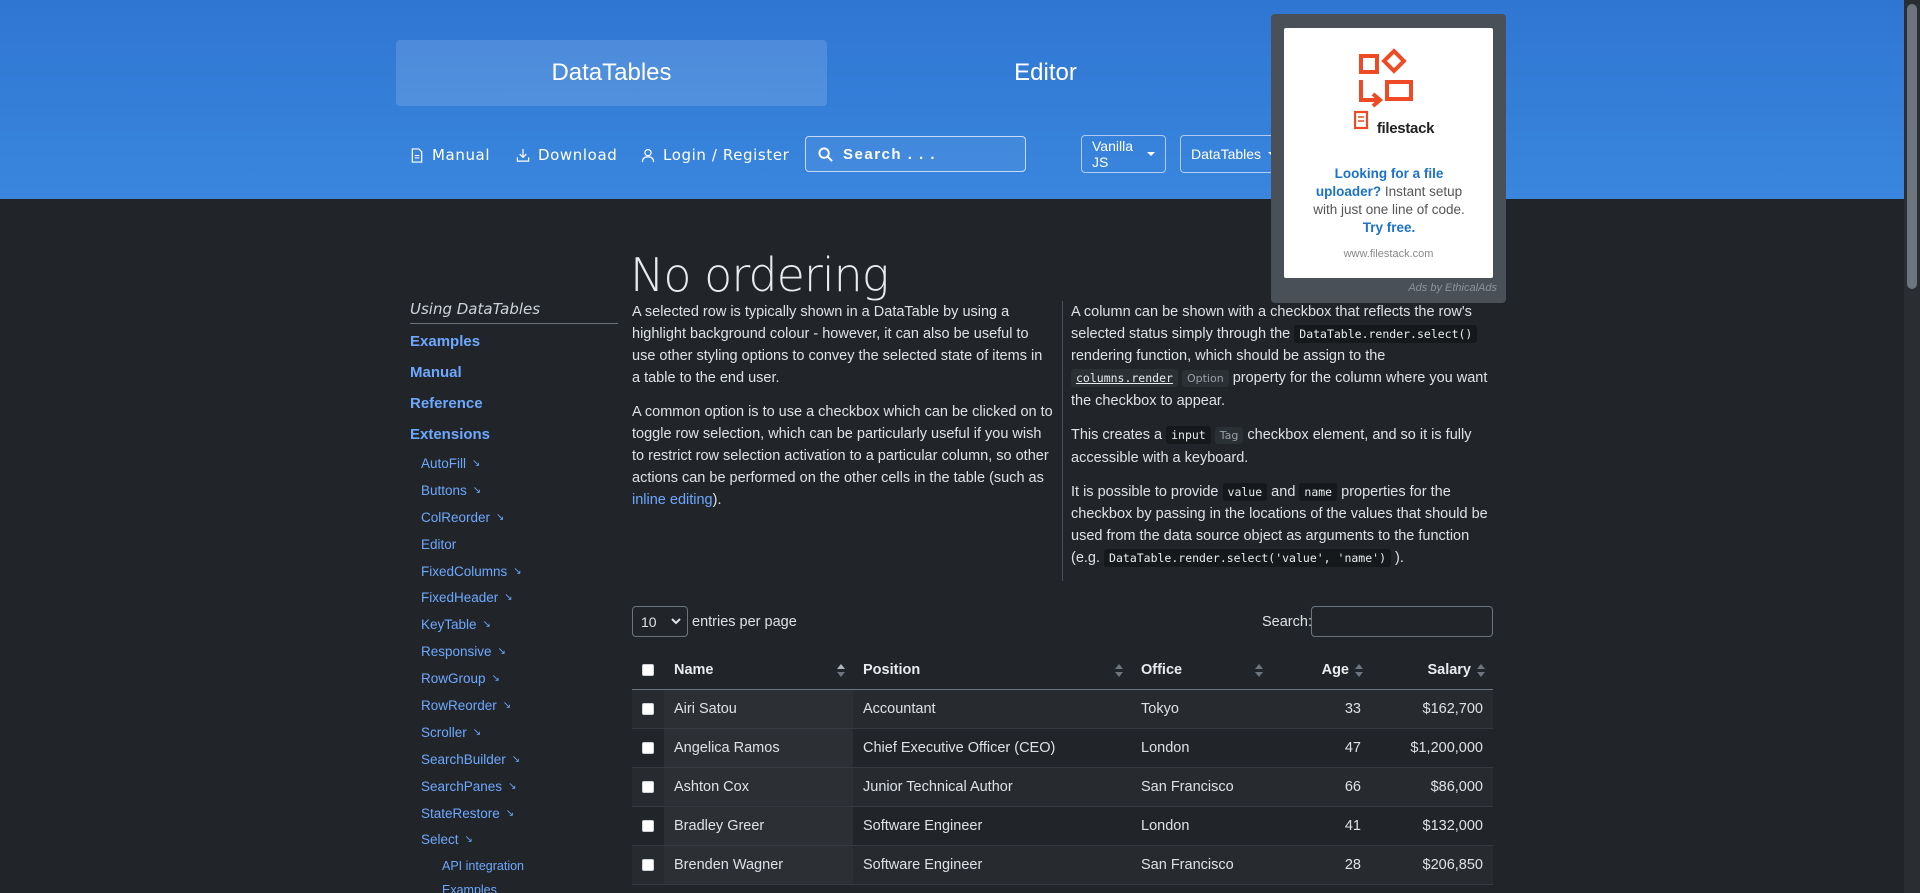 This screenshot has height=893, width=1920. I want to click on sidebar-link-extensions: Extensions, so click(514, 434).